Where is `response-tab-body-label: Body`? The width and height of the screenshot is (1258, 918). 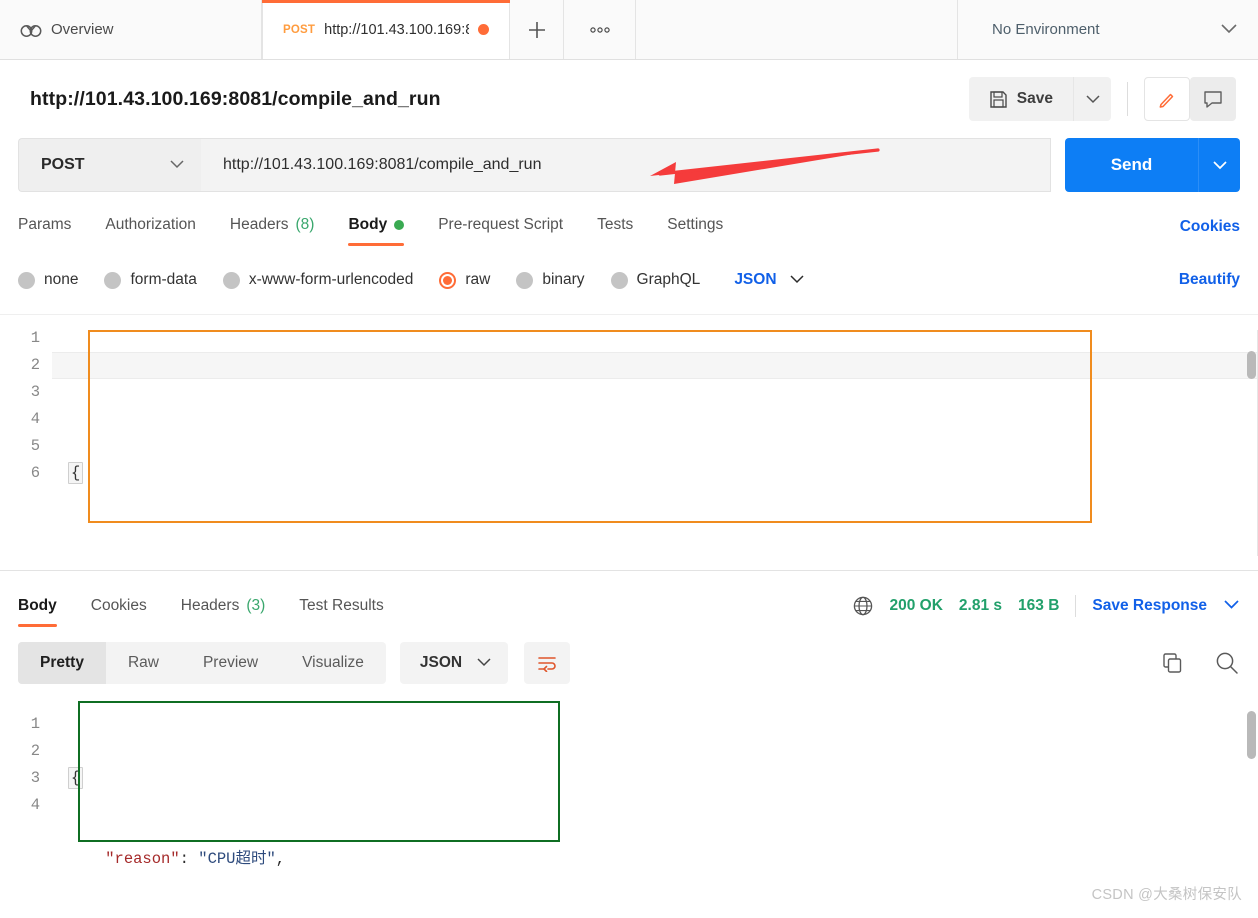 response-tab-body-label: Body is located at coordinates (37, 605).